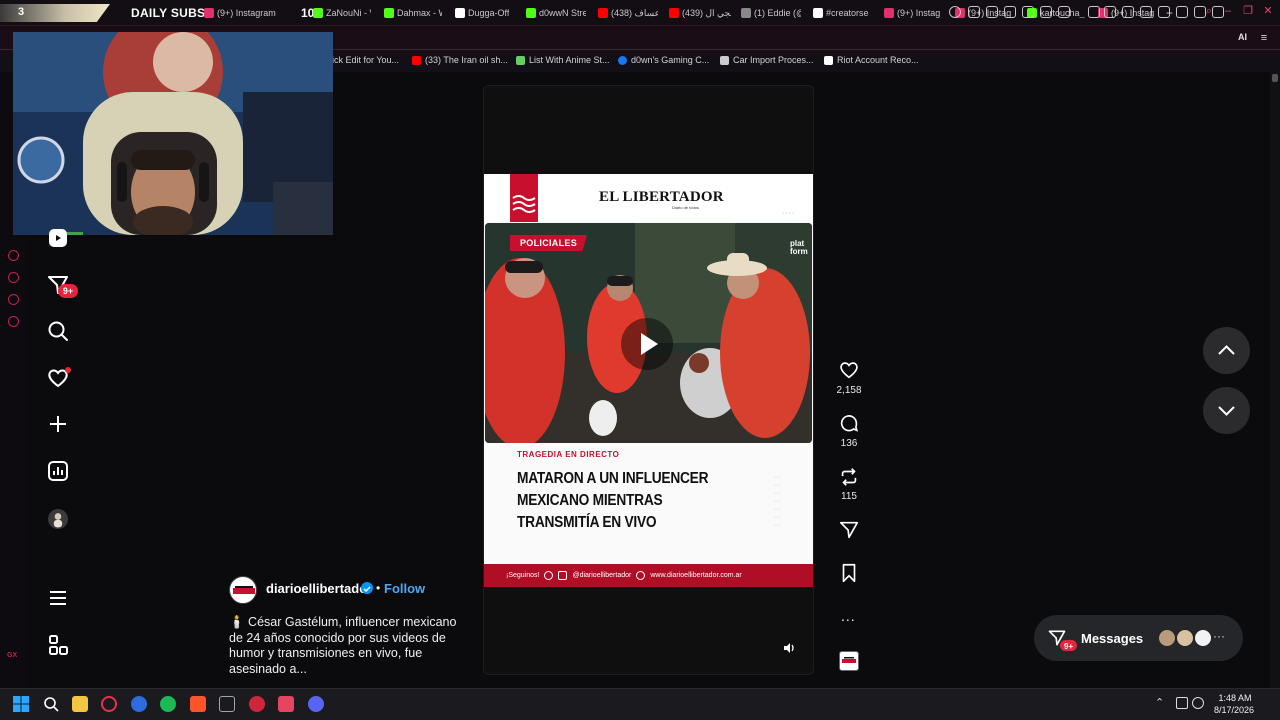 The width and height of the screenshot is (1280, 720). What do you see at coordinates (777, 13) in the screenshot?
I see `tab-label: (1) Eddie (@` at bounding box center [777, 13].